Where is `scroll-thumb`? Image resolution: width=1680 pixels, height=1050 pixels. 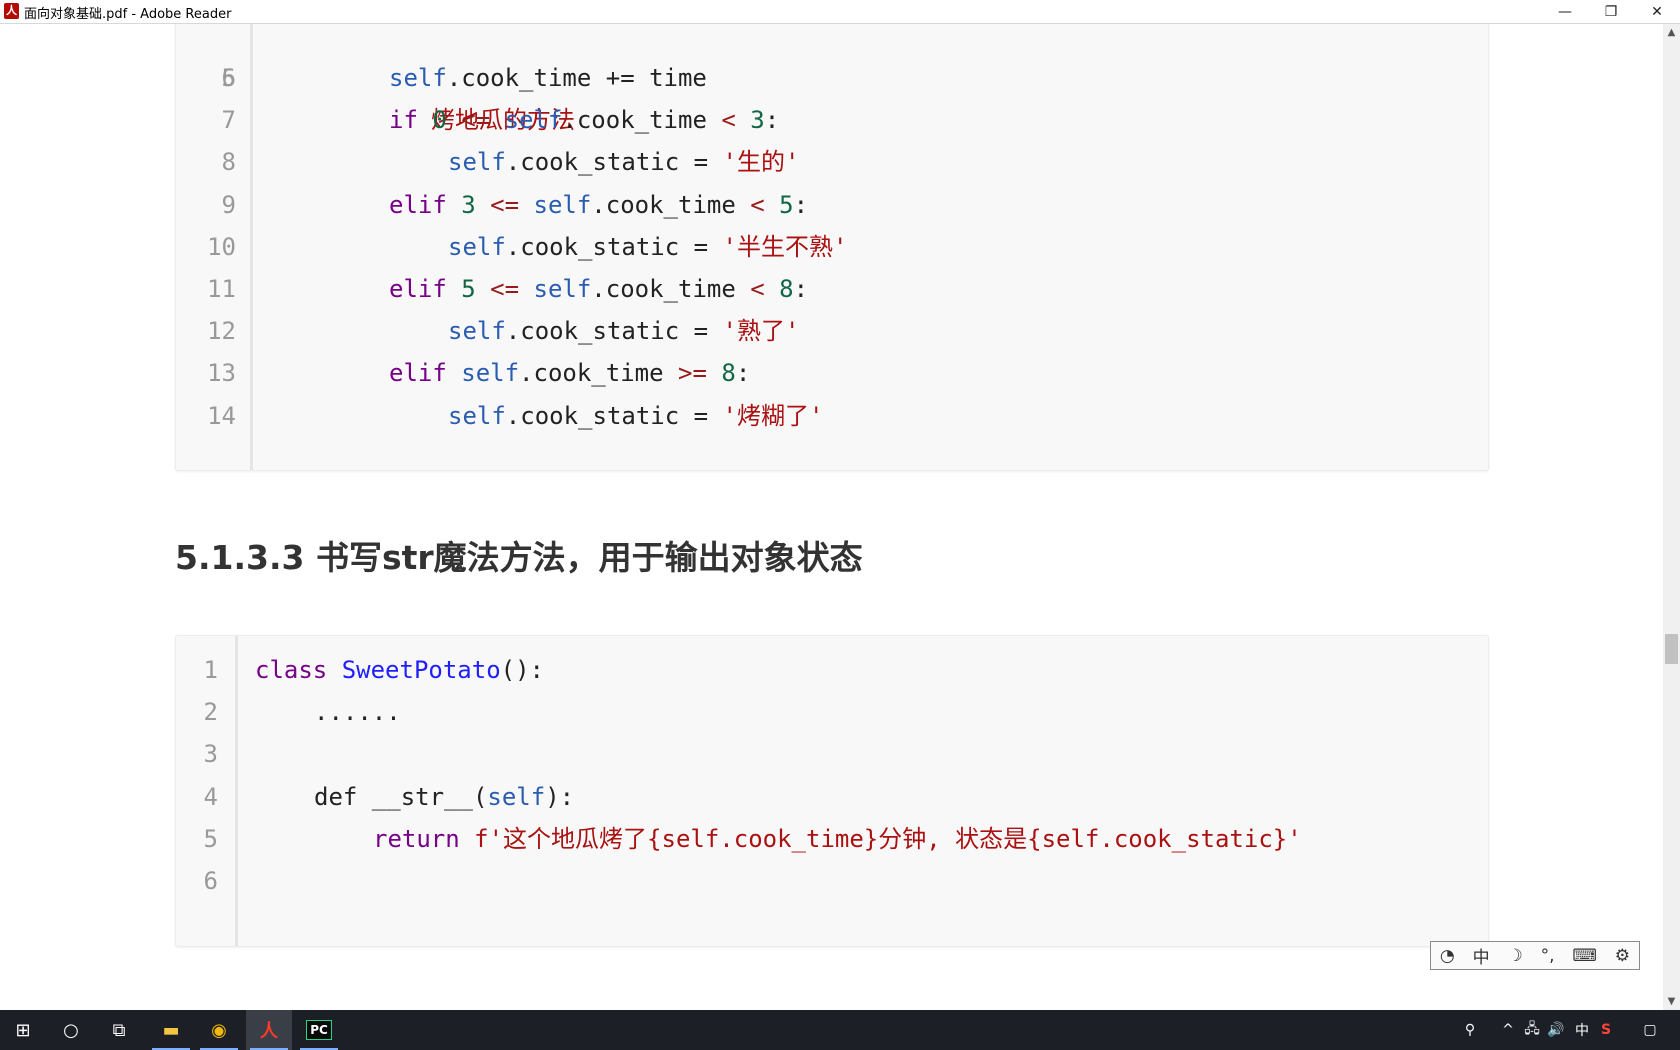
scroll-thumb is located at coordinates (1671, 649).